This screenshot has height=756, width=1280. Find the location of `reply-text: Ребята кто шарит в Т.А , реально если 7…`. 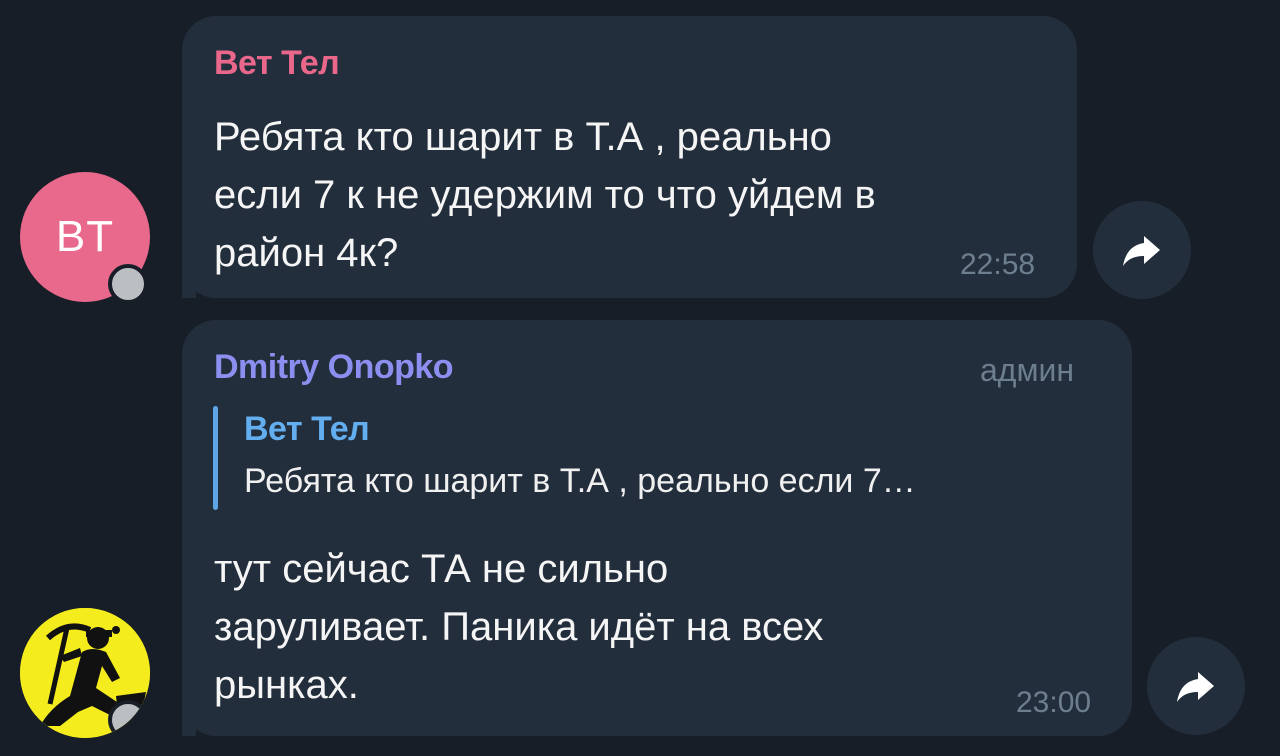

reply-text: Ребята кто шарит в Т.А , реально если 7… is located at coordinates (580, 481).